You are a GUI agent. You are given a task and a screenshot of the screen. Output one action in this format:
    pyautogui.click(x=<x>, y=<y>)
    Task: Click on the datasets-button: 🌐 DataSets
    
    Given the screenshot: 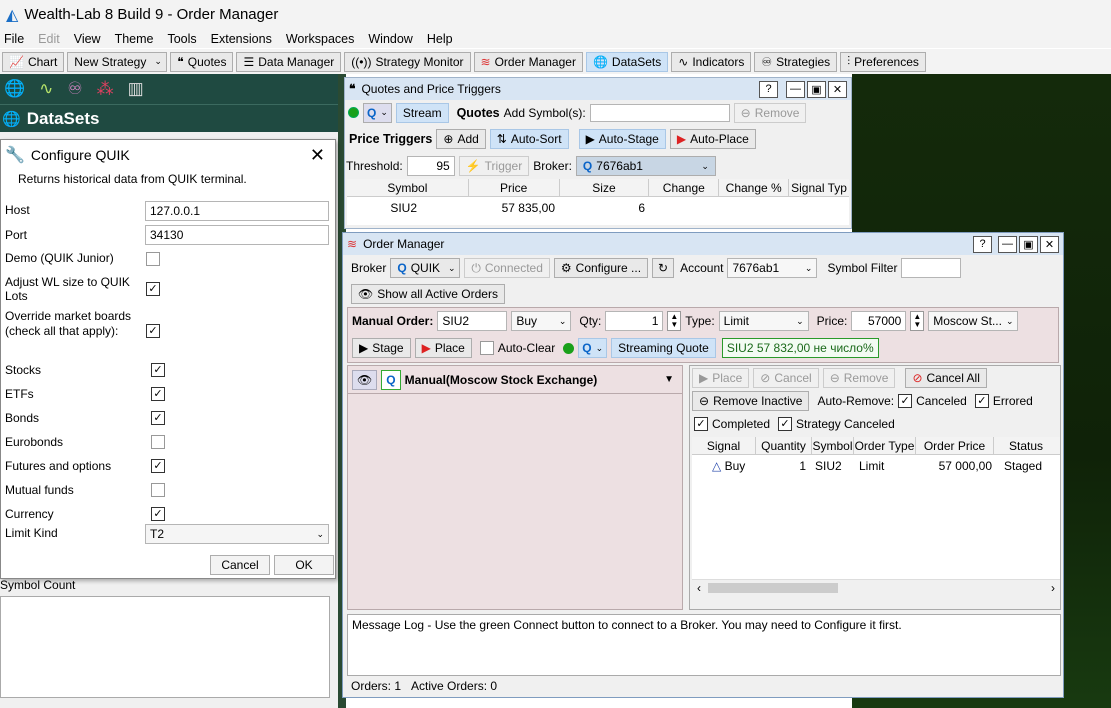 What is the action you would take?
    pyautogui.click(x=627, y=61)
    